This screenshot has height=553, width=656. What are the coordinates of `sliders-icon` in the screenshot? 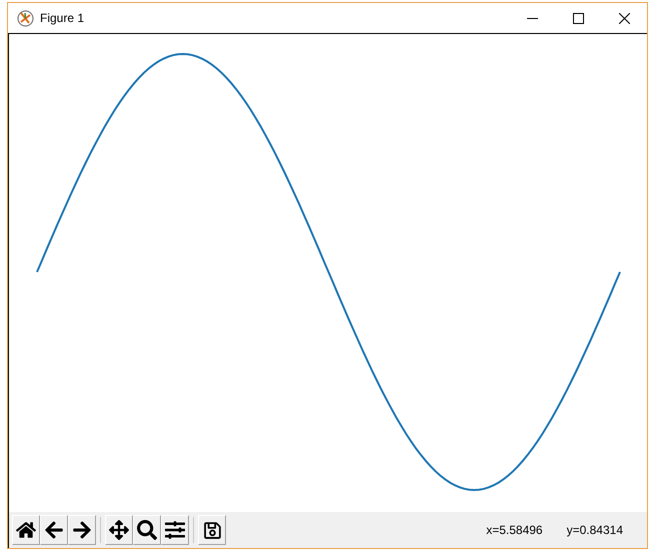 It's located at (175, 530).